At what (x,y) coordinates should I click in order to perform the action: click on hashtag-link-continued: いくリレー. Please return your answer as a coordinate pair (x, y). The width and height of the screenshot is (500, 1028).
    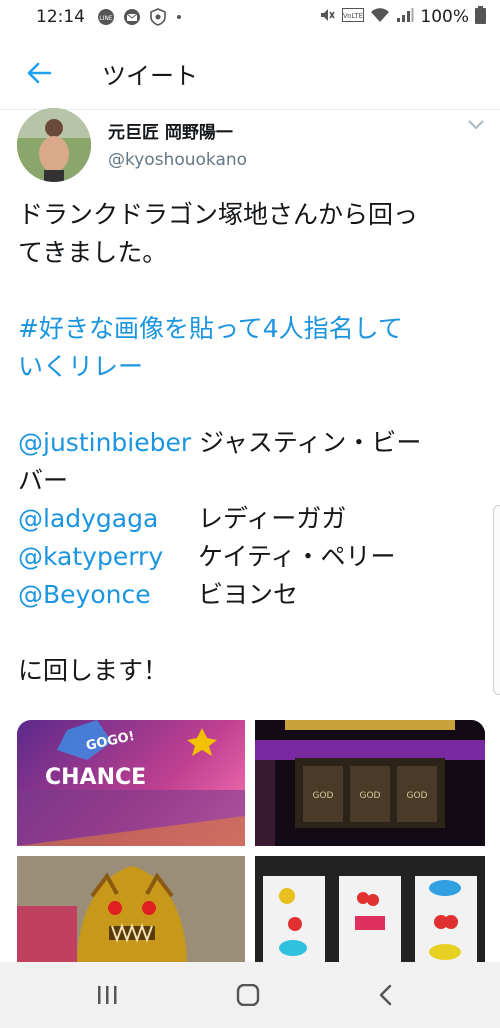
    Looking at the image, I should click on (253, 367).